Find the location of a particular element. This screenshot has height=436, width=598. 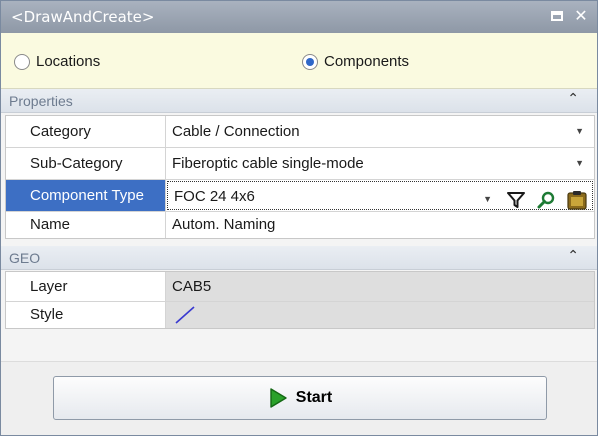

property-key: Component Type is located at coordinates (86, 195).